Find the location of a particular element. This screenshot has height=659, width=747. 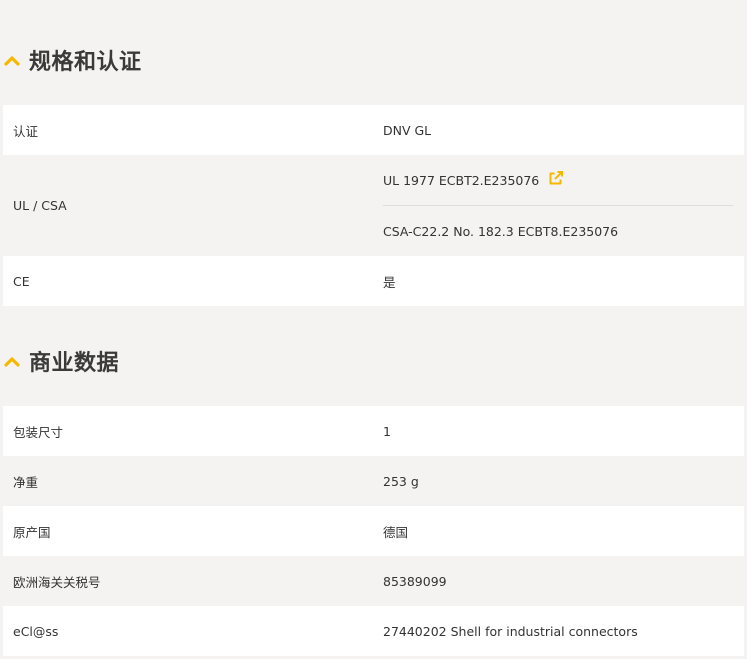

table-row: 包装尺寸 1 is located at coordinates (373, 431).